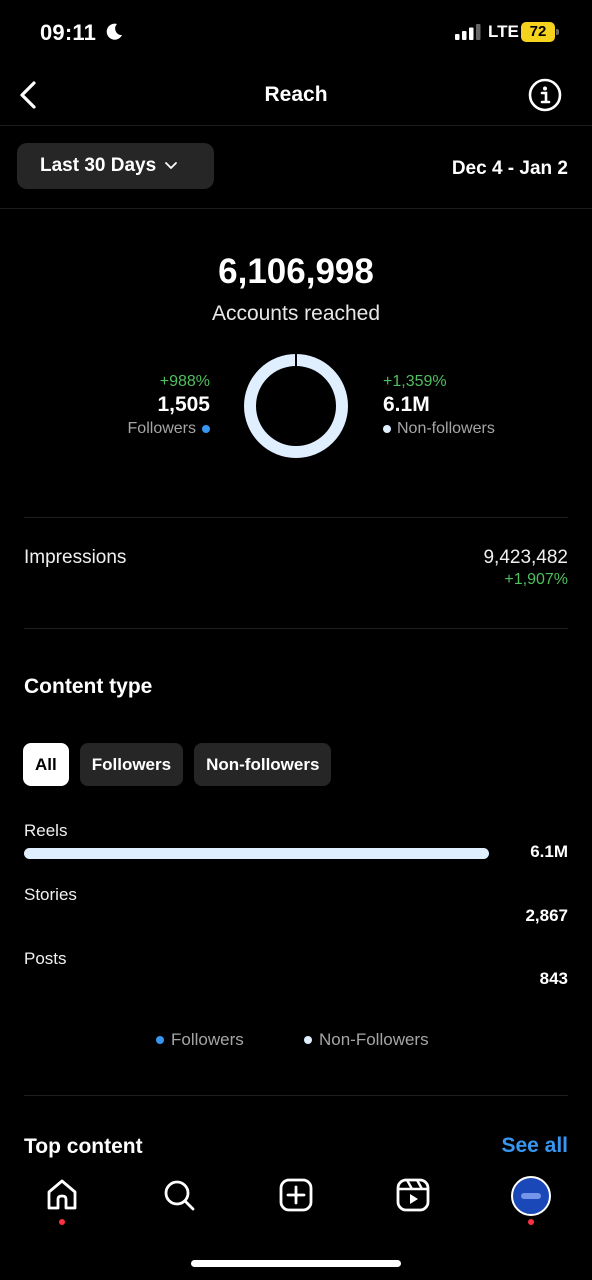  What do you see at coordinates (171, 165) in the screenshot?
I see `chevron-down-icon` at bounding box center [171, 165].